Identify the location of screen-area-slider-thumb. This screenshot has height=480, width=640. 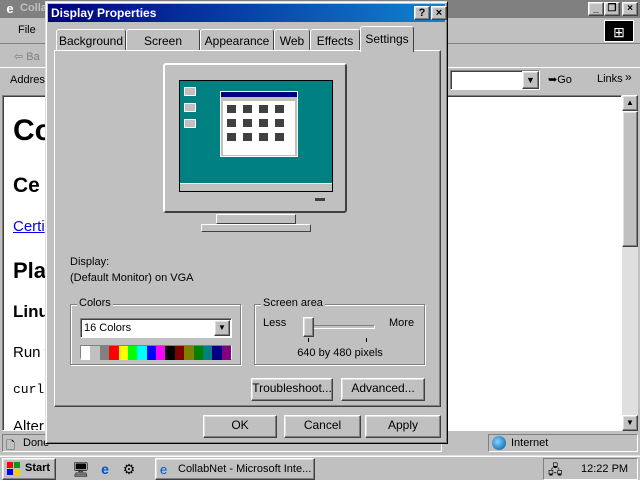
(308, 327).